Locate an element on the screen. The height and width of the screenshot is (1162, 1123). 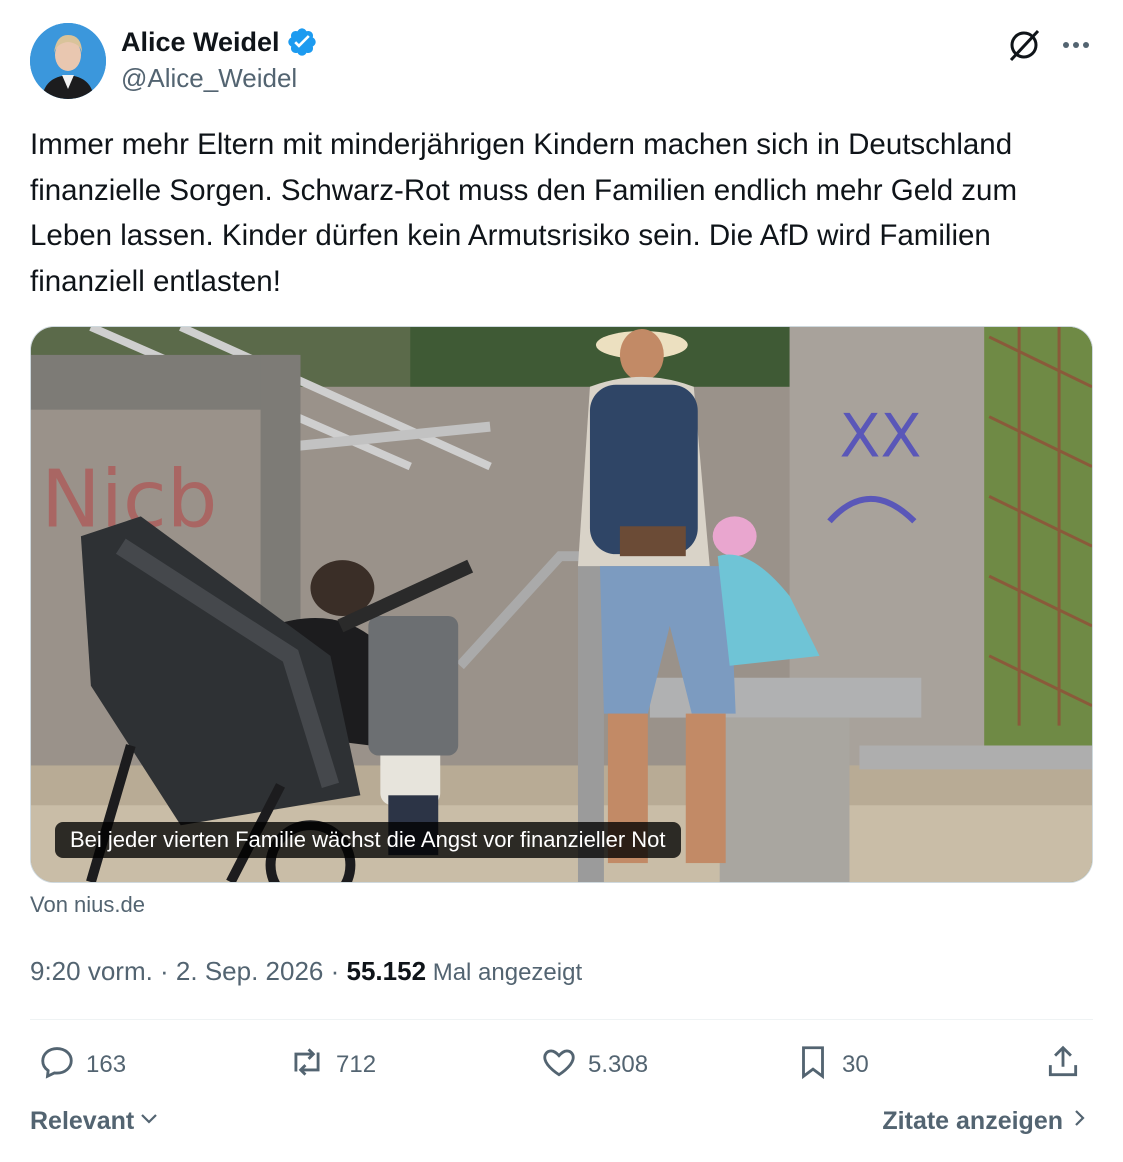
reply-icon is located at coordinates (57, 1065).